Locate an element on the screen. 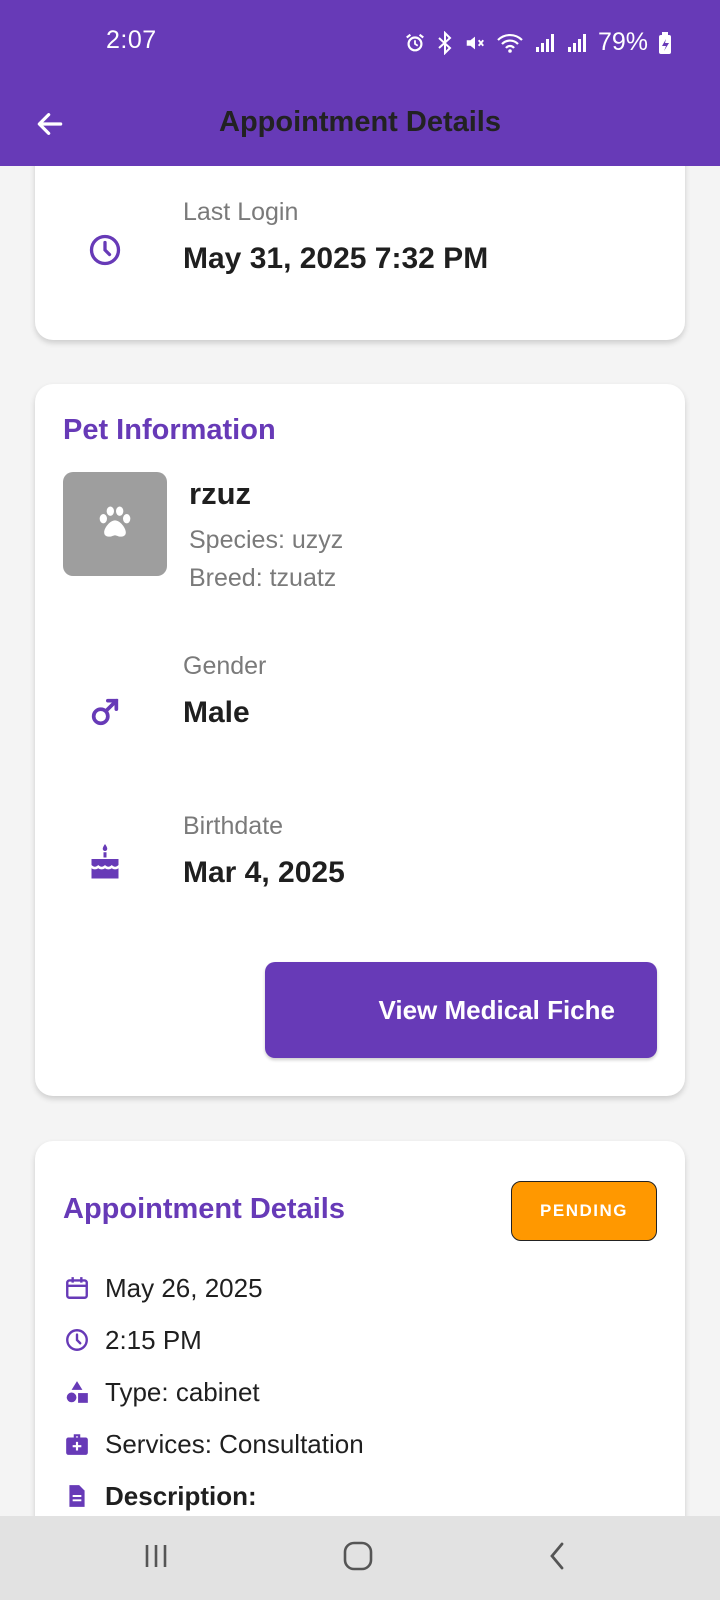  app-bar: Appointment Details is located at coordinates (360, 126).